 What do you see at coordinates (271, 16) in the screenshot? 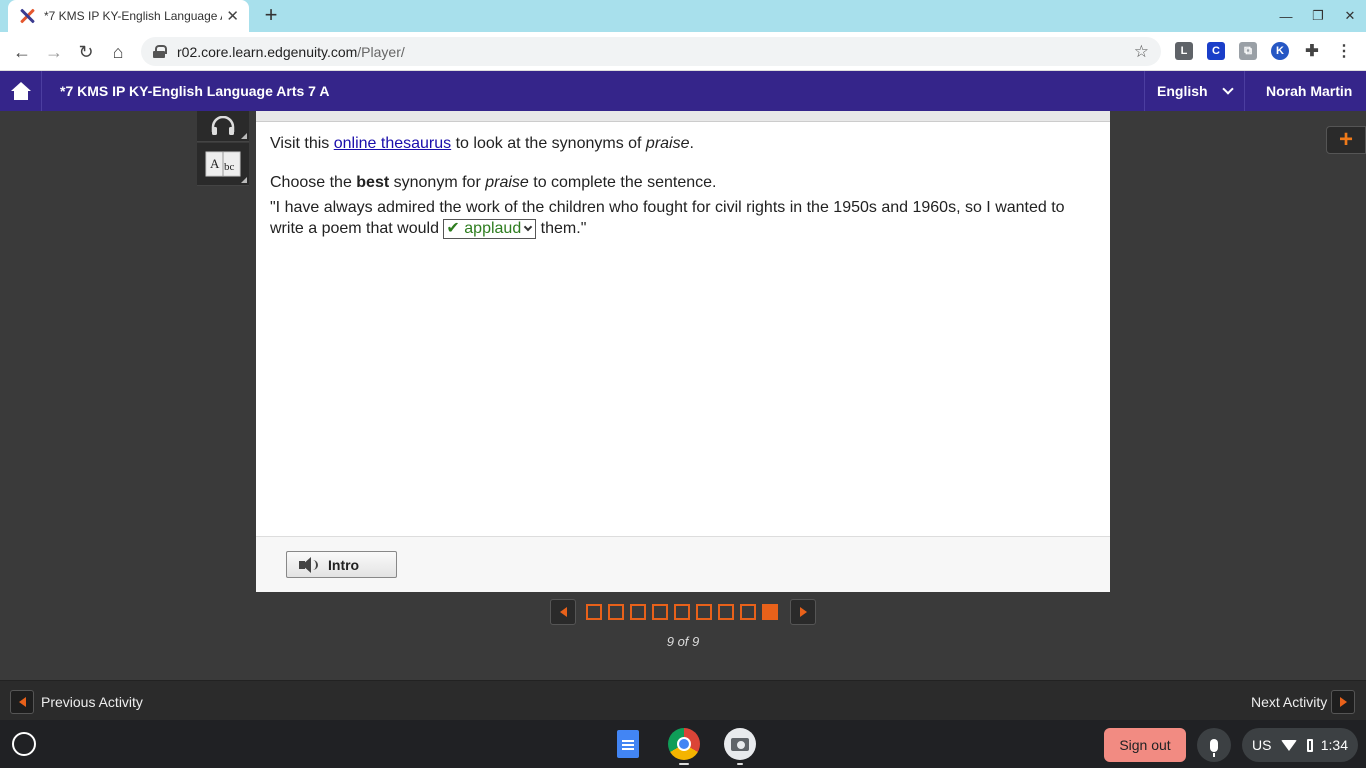
I see `new-tab-button: +` at bounding box center [271, 16].